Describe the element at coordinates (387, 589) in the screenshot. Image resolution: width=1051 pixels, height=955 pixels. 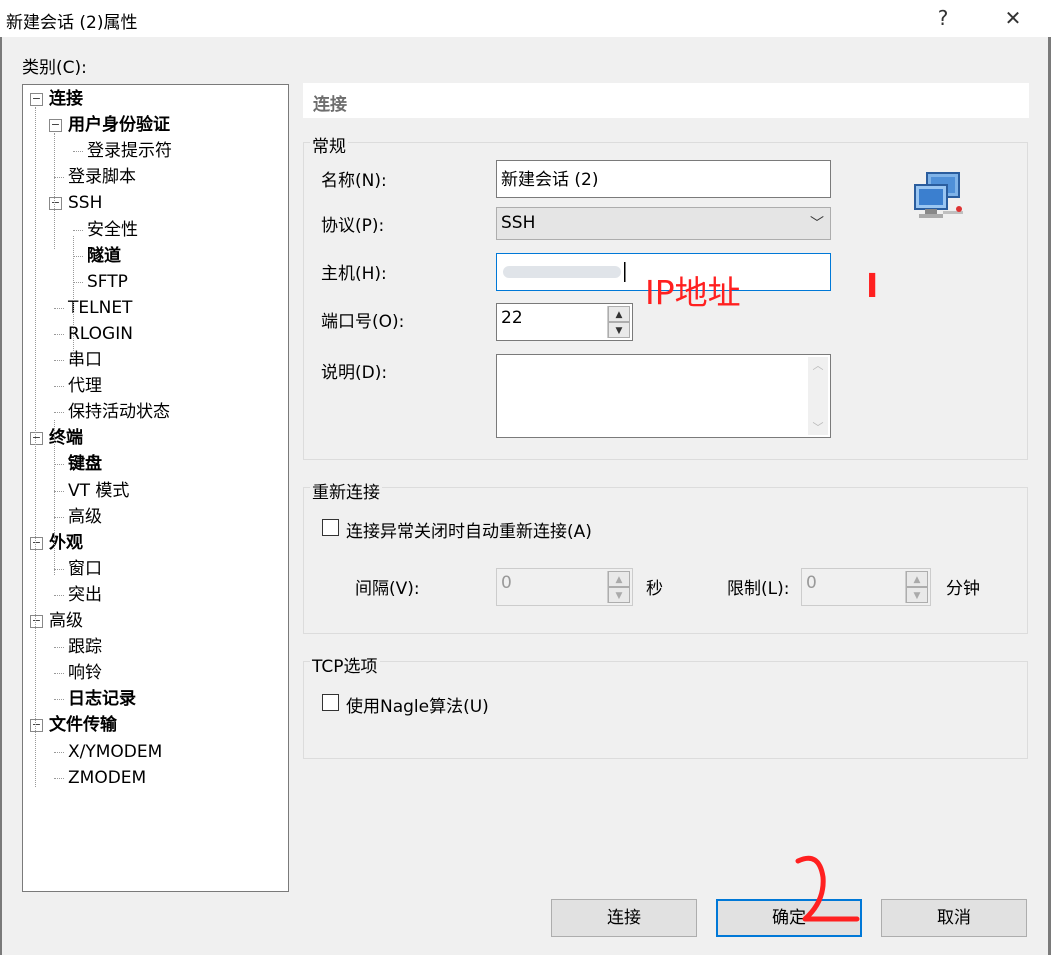
I see `interval-label: 间隔(V):` at that location.